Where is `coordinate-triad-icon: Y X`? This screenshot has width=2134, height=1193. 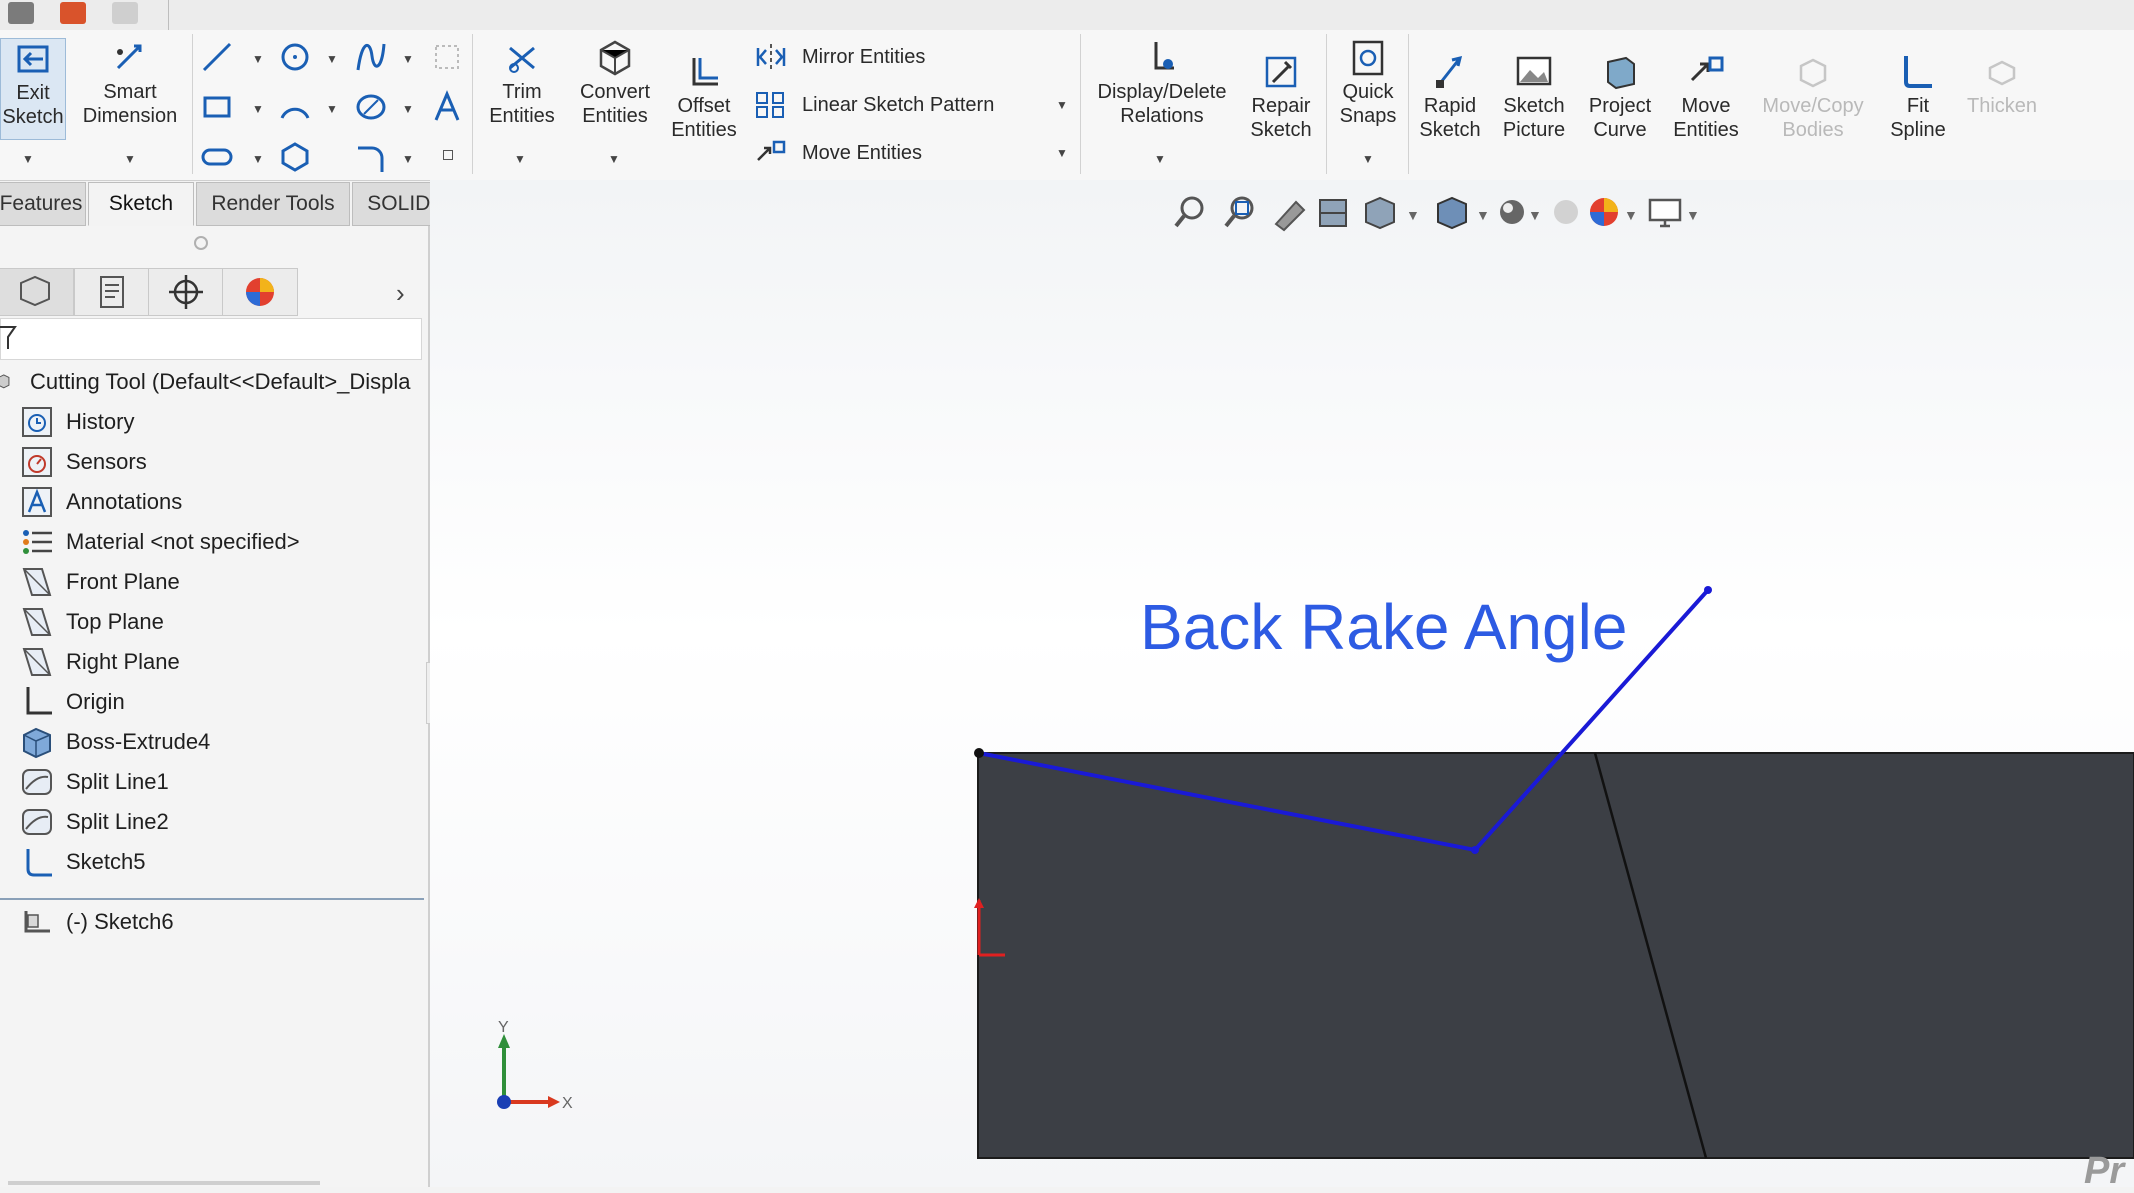 coordinate-triad-icon: Y X is located at coordinates (535, 1065).